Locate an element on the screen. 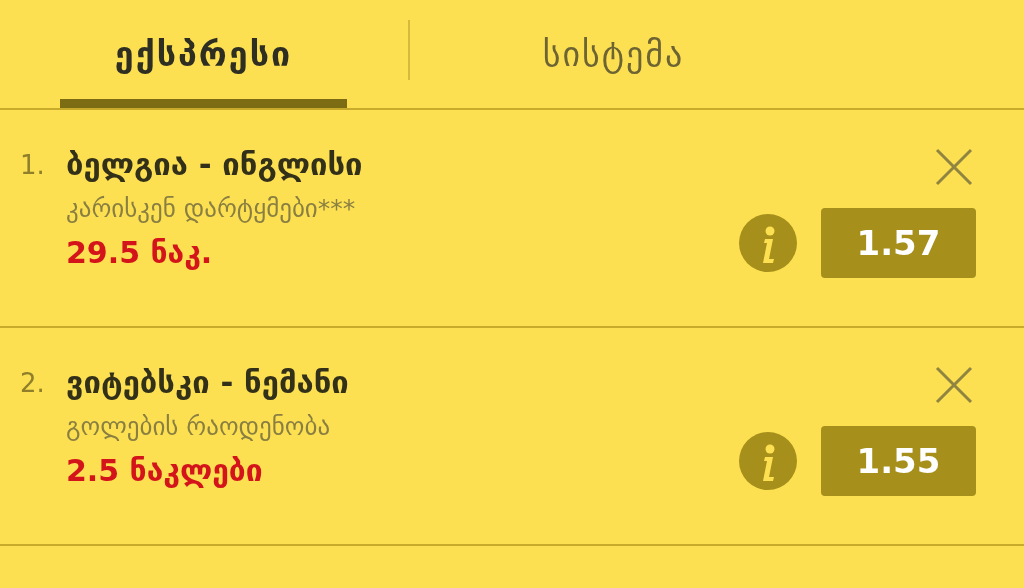 This screenshot has height=588, width=1024. odds-button: 1.57 is located at coordinates (898, 243).